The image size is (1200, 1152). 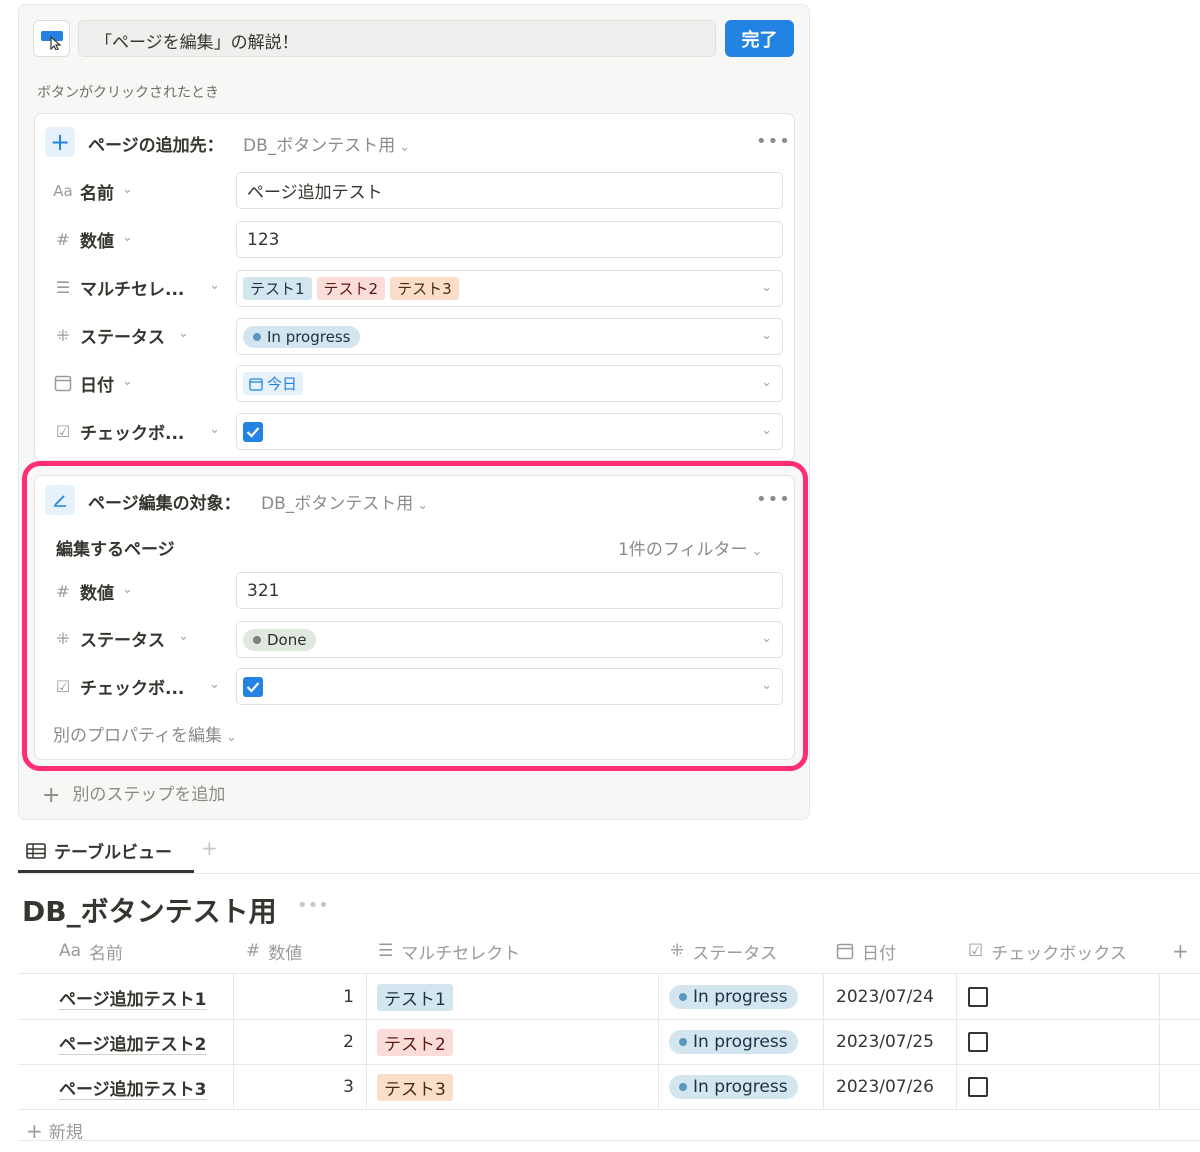 I want to click on table-row-name: ページ追加テスト3, so click(x=133, y=1087).